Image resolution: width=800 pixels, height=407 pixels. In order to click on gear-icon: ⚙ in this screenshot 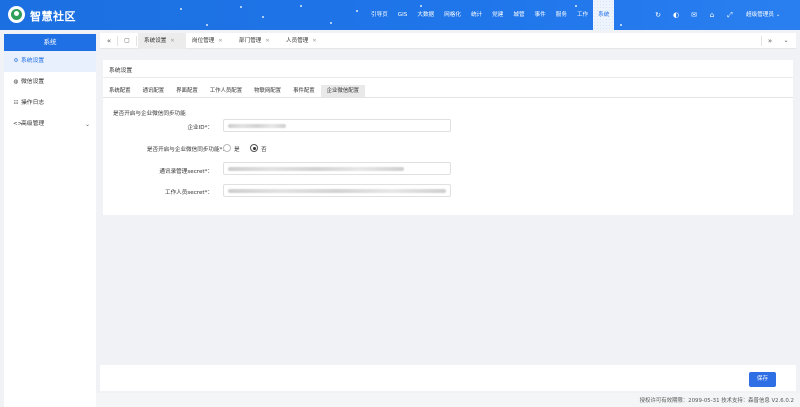, I will do `click(16, 61)`.